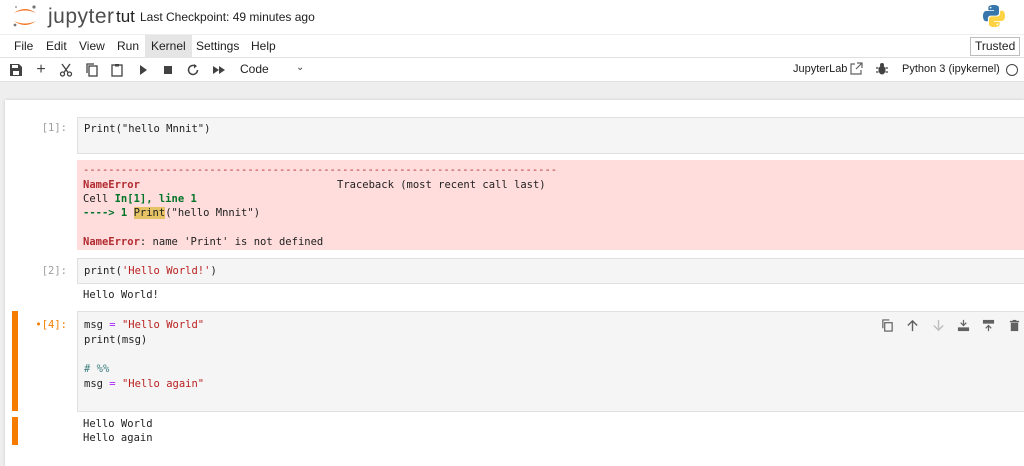  I want to click on error-name-2: NameError, so click(111, 242).